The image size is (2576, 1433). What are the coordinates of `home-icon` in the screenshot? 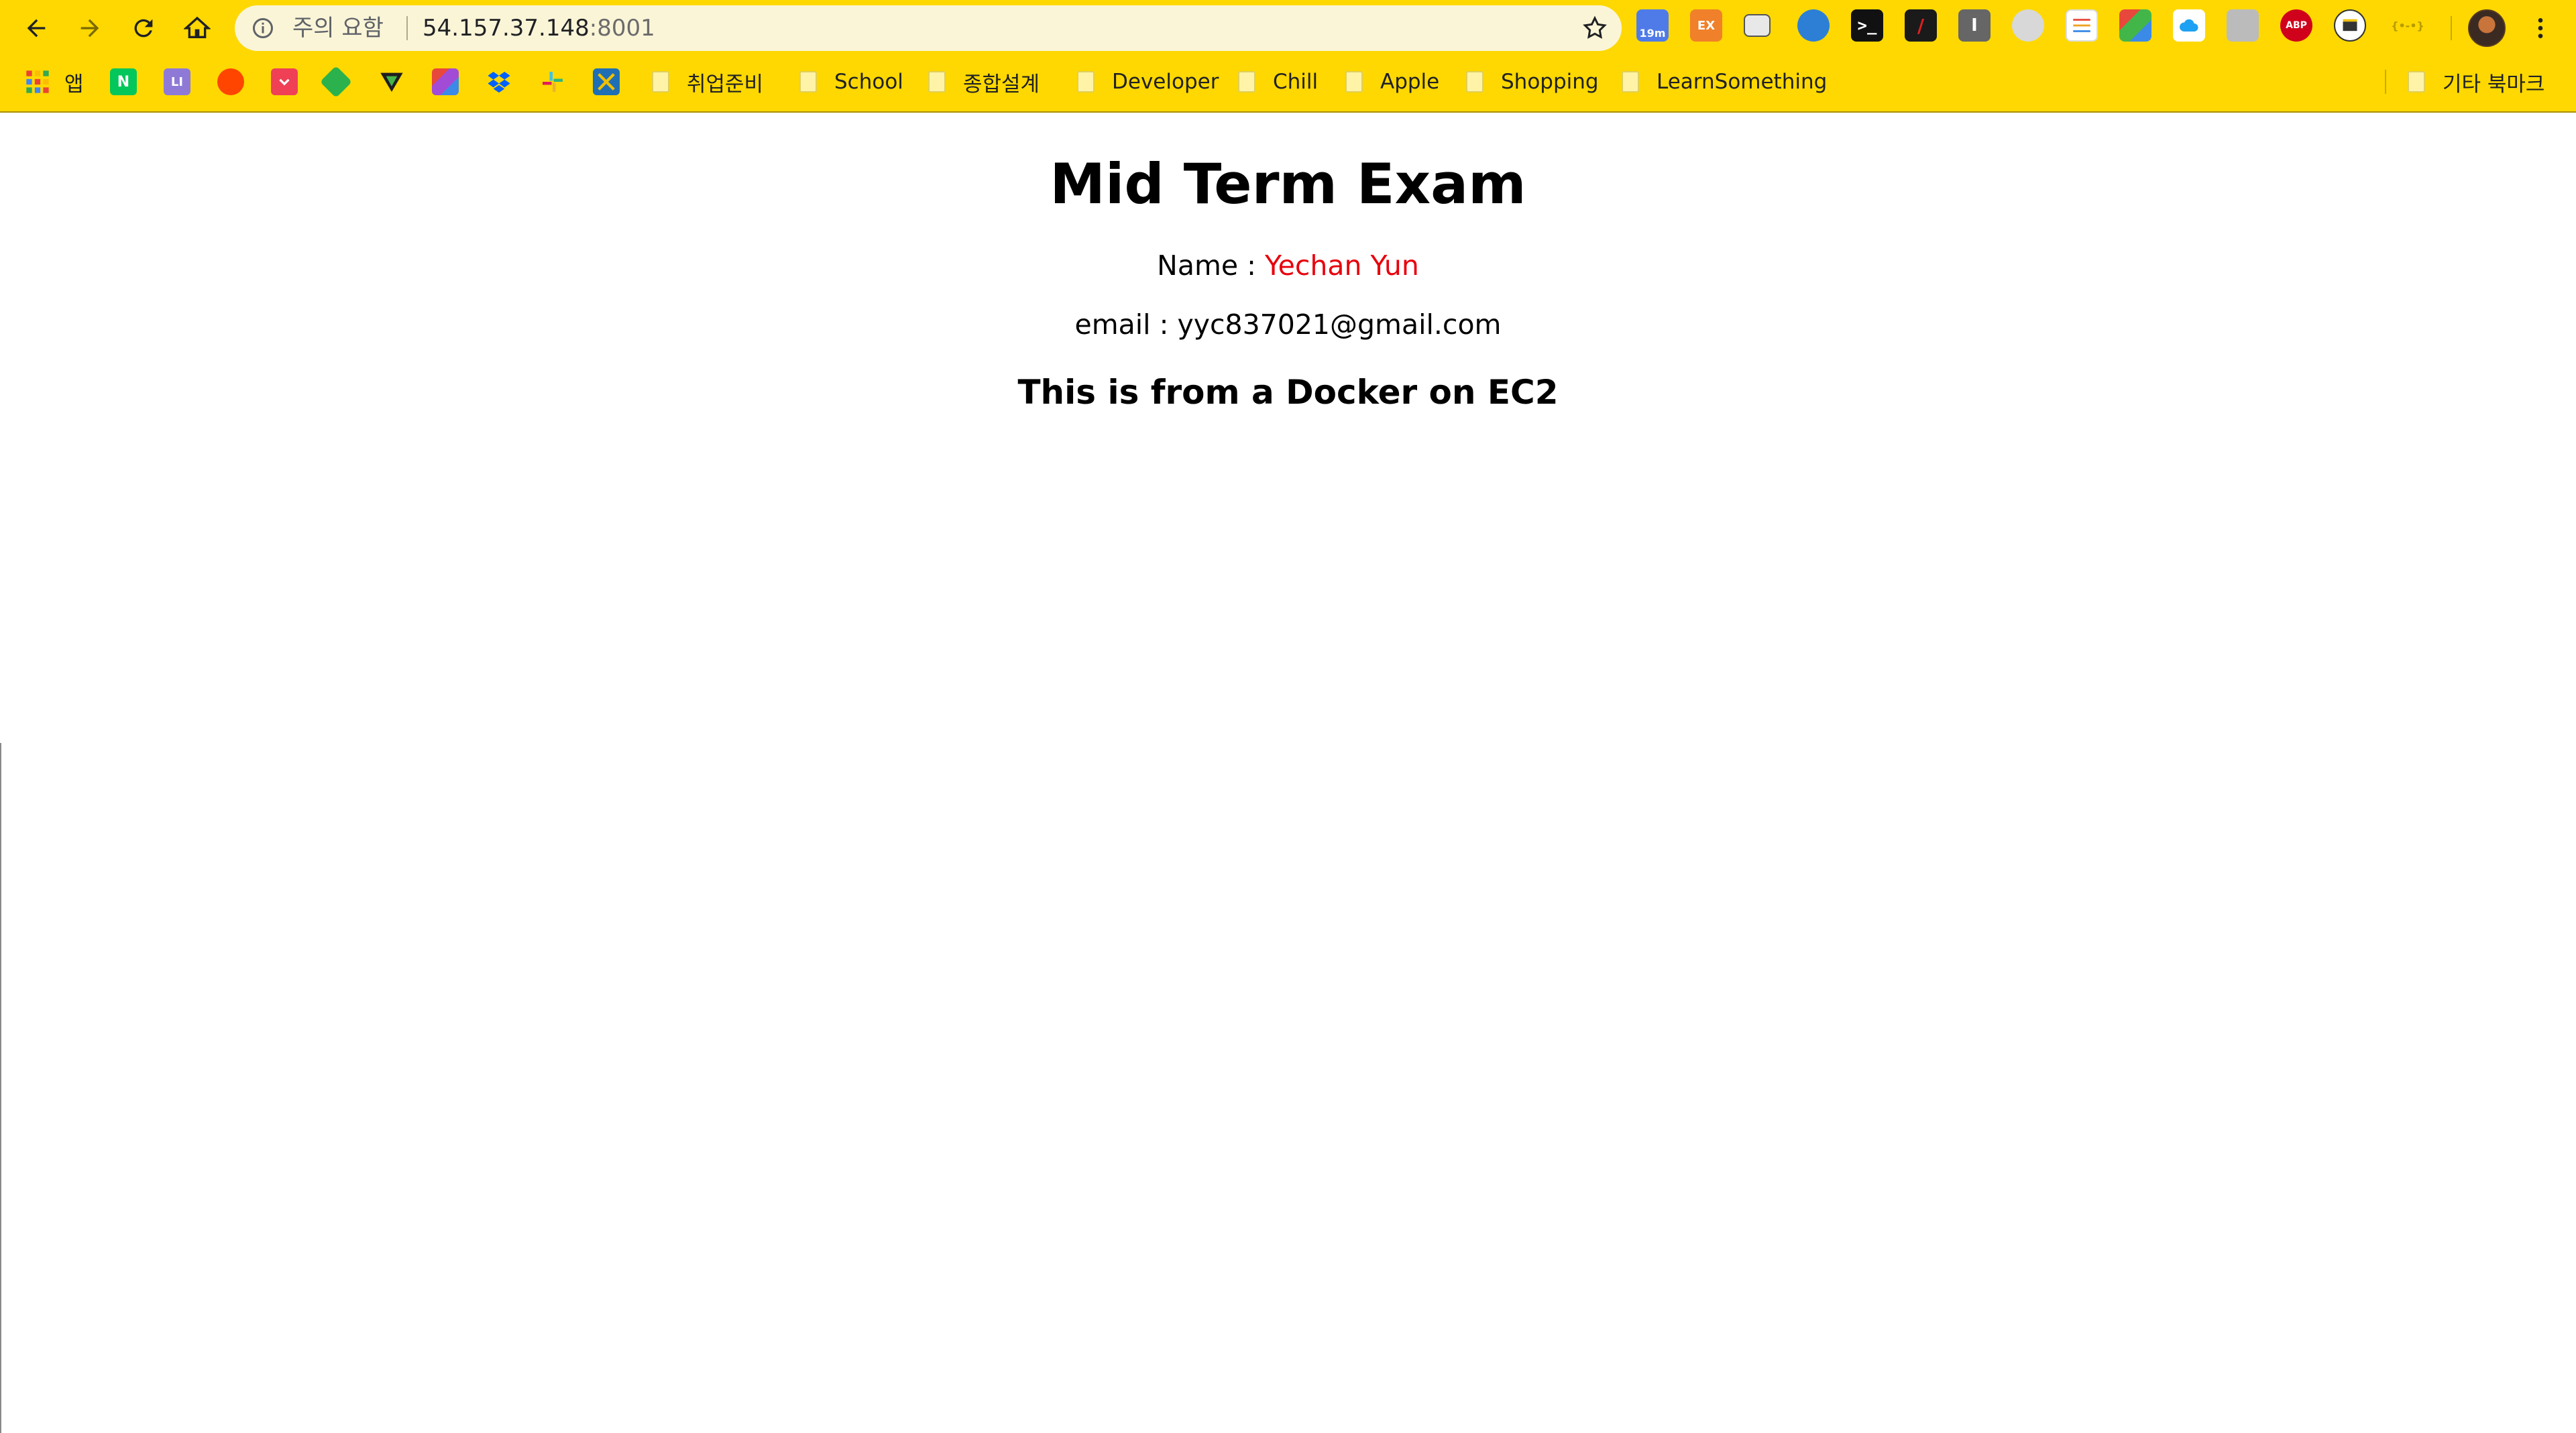 It's located at (197, 27).